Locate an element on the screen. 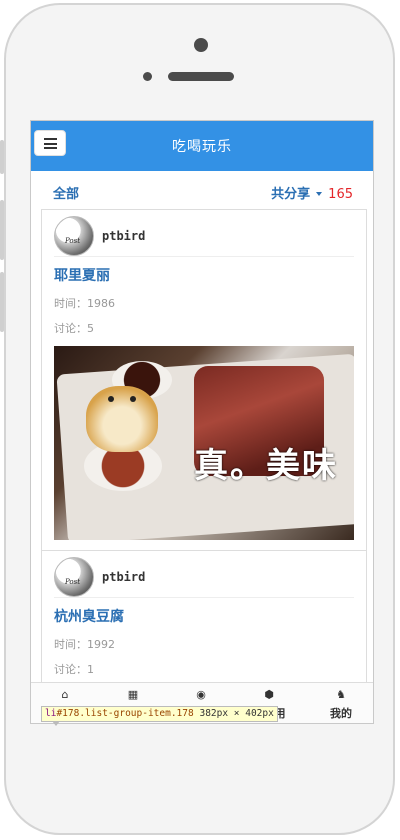 This screenshot has width=400, height=840. tooltip-selector: #178.list-group-item.178 is located at coordinates (125, 713).